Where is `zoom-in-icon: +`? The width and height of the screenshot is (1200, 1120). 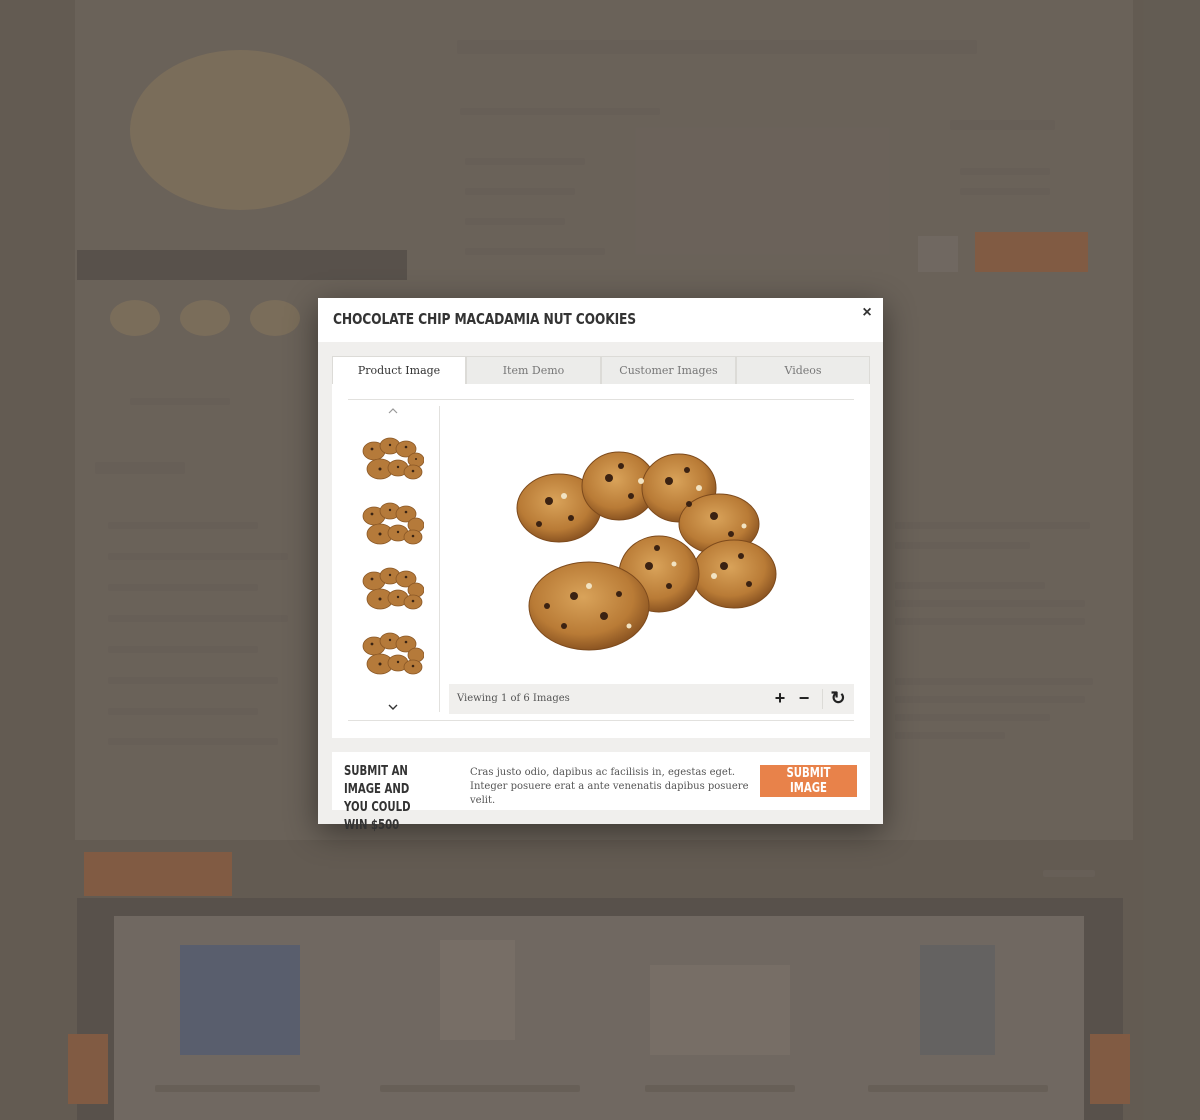 zoom-in-icon: + is located at coordinates (780, 698).